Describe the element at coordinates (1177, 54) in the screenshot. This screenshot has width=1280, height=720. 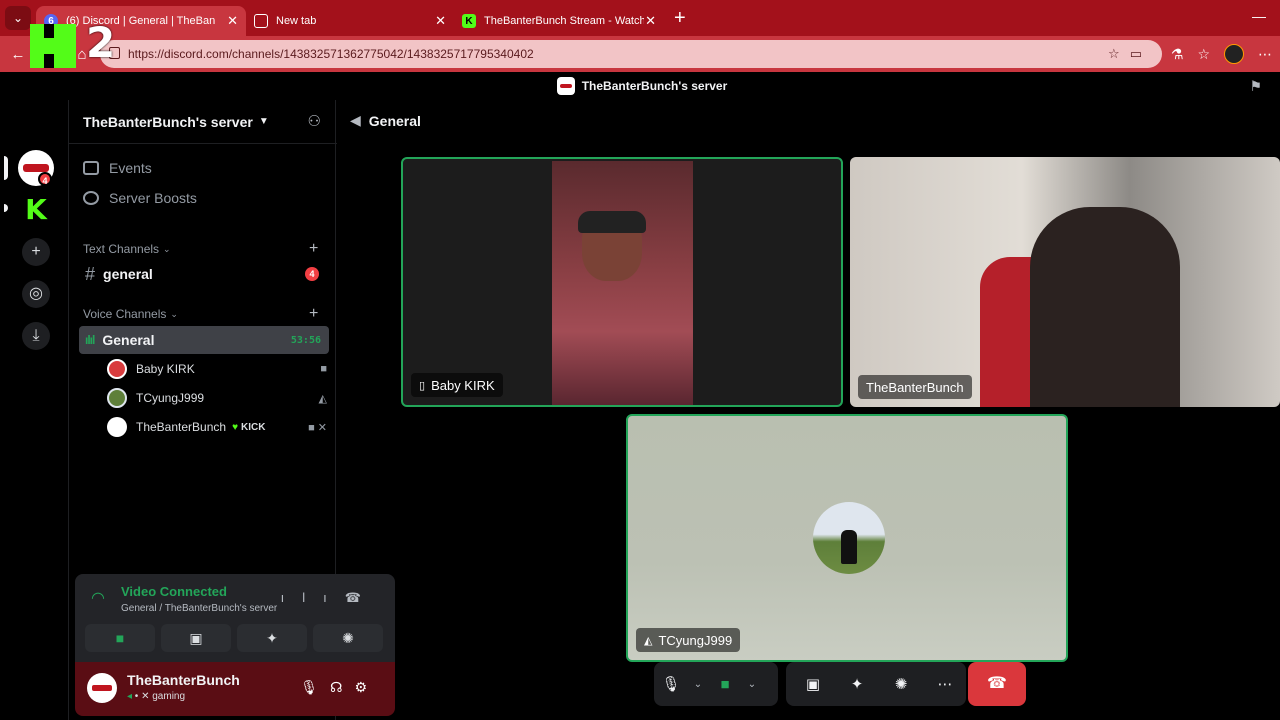
I see `extensions-icon: ⚗` at that location.